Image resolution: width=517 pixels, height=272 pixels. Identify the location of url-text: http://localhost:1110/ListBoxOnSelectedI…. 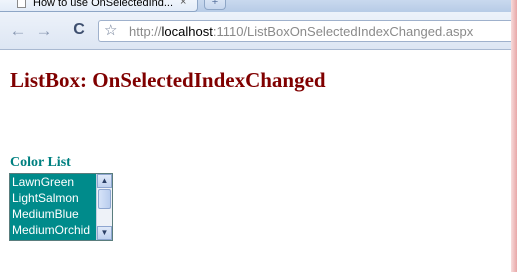
(301, 31).